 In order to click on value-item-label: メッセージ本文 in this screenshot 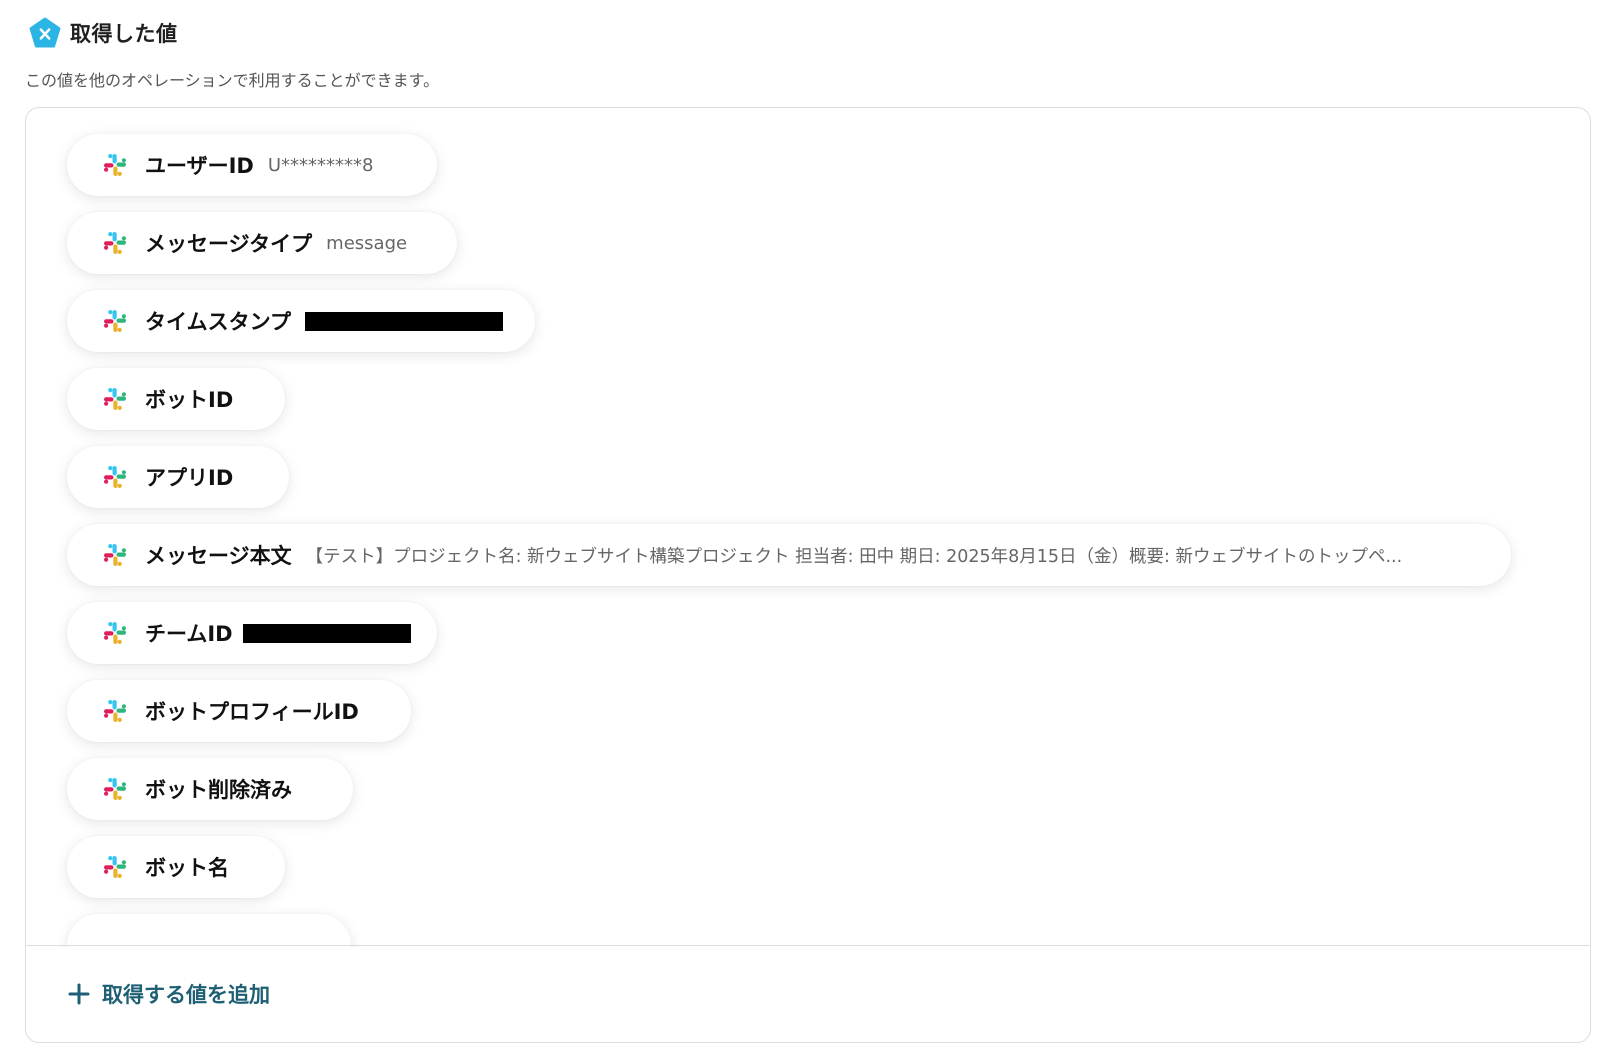, I will do `click(218, 556)`.